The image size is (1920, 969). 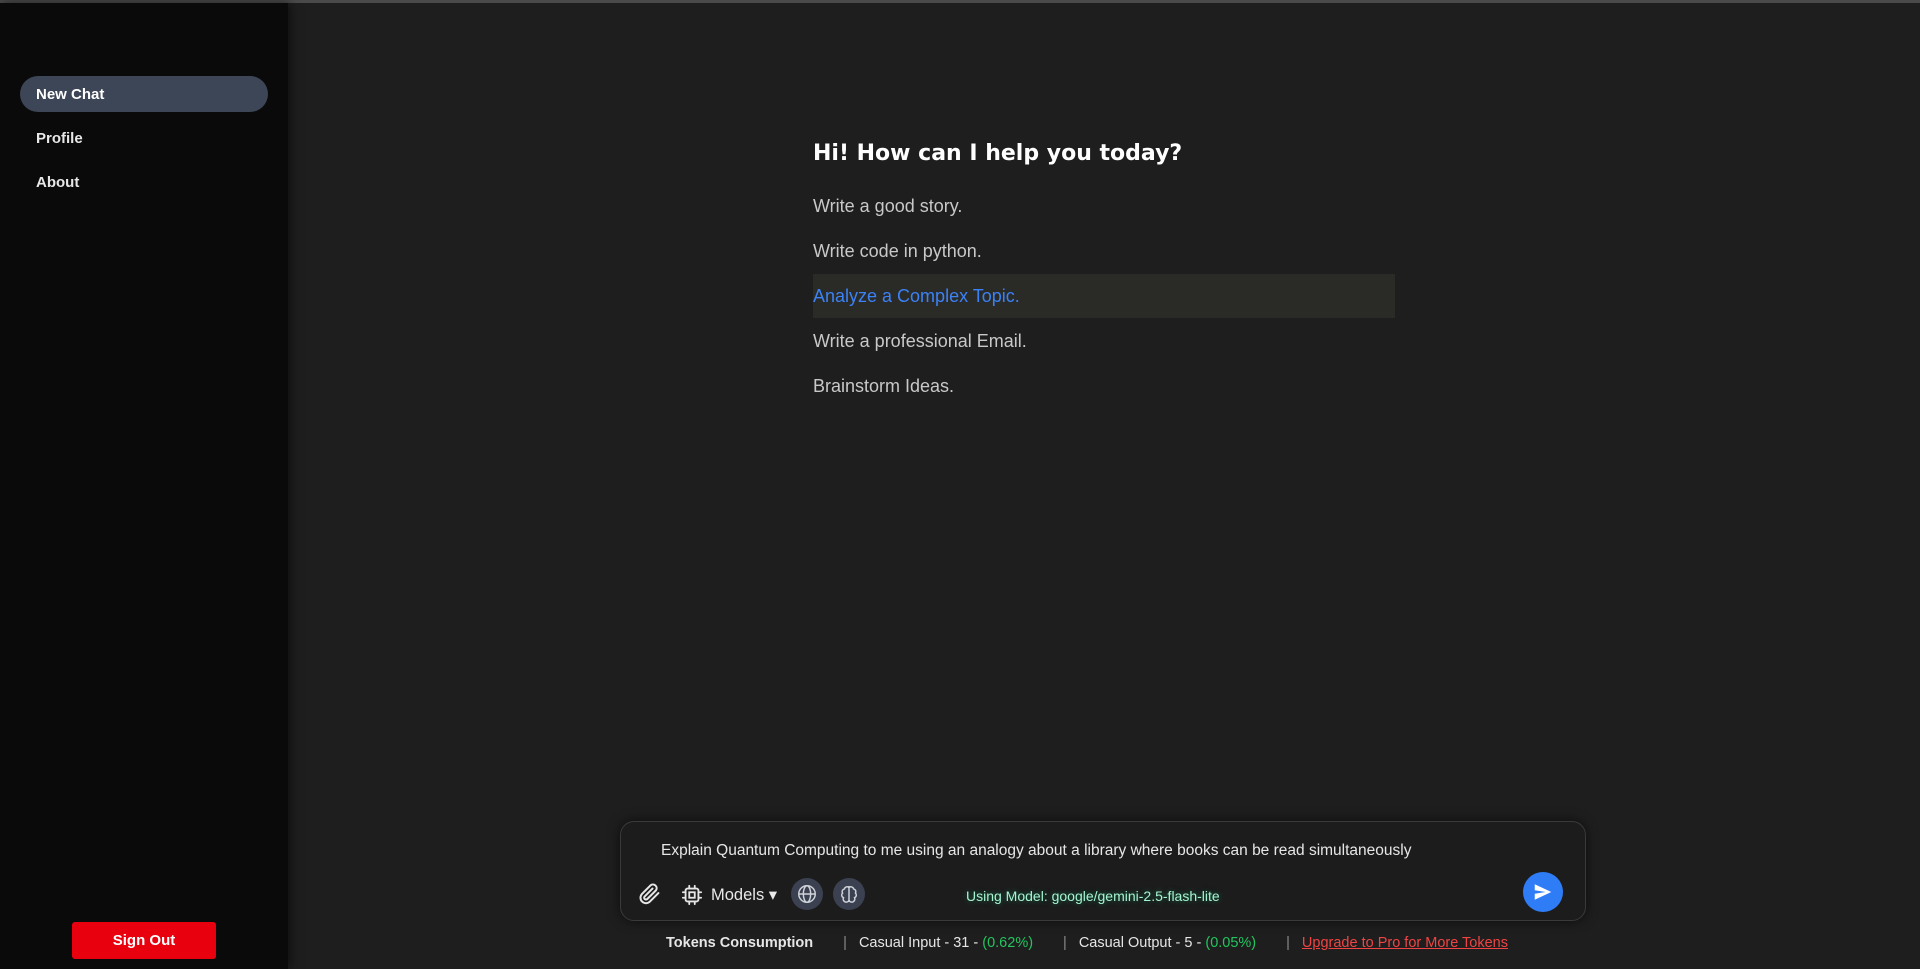 I want to click on brain-icon, so click(x=849, y=894).